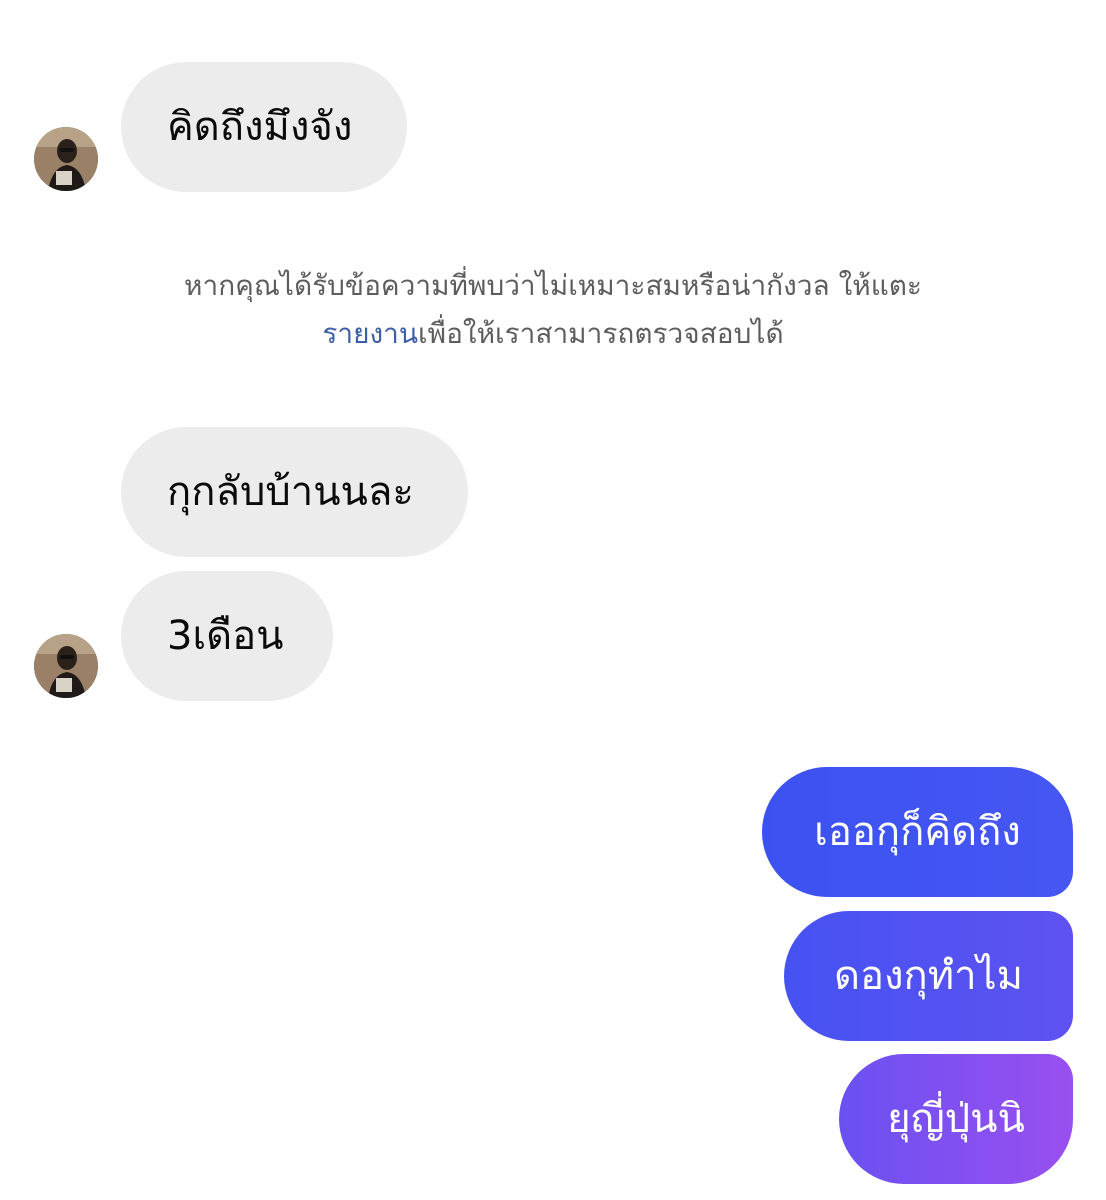 This screenshot has width=1106, height=1200. What do you see at coordinates (601, 333) in the screenshot?
I see `notice-line-2-text: เพื่อให้เราสามารถตรวจสอบได้` at bounding box center [601, 333].